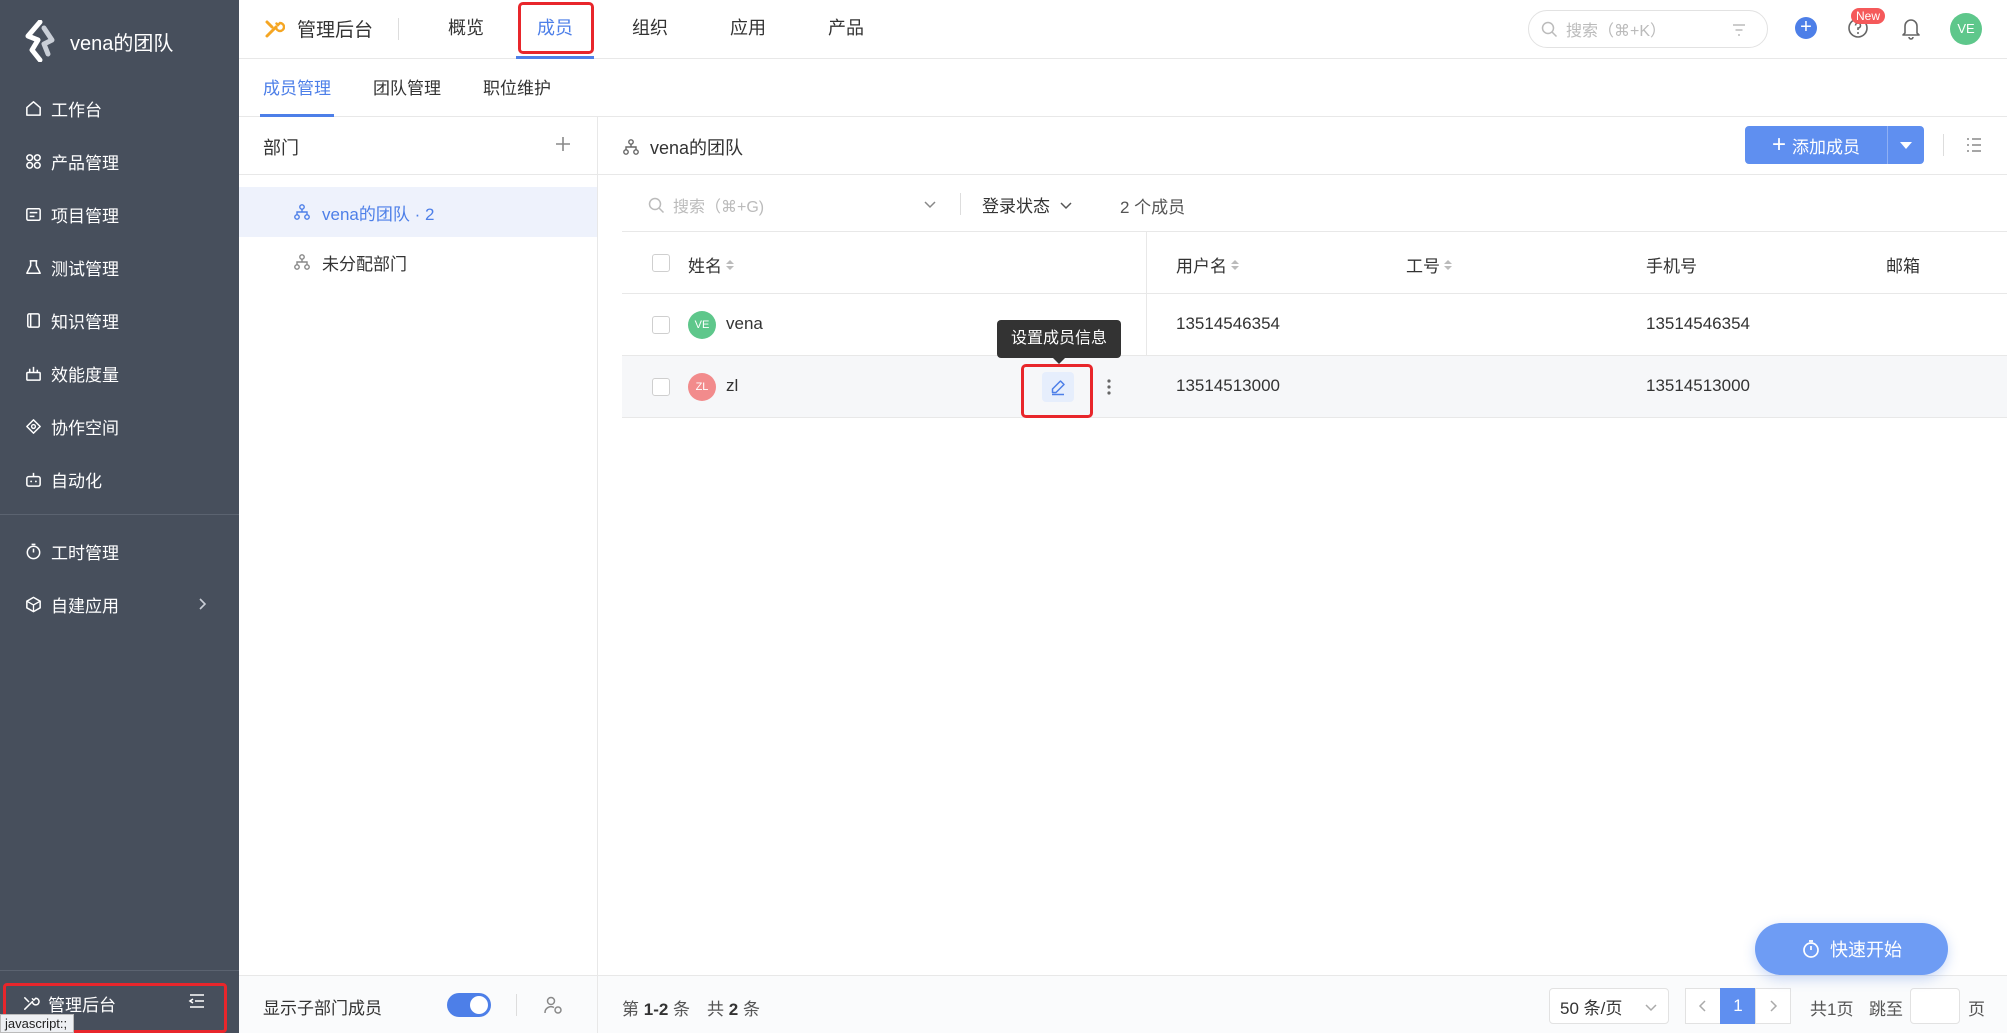 This screenshot has height=1033, width=2007. I want to click on admin-console-link: 管理后台, so click(68, 1003).